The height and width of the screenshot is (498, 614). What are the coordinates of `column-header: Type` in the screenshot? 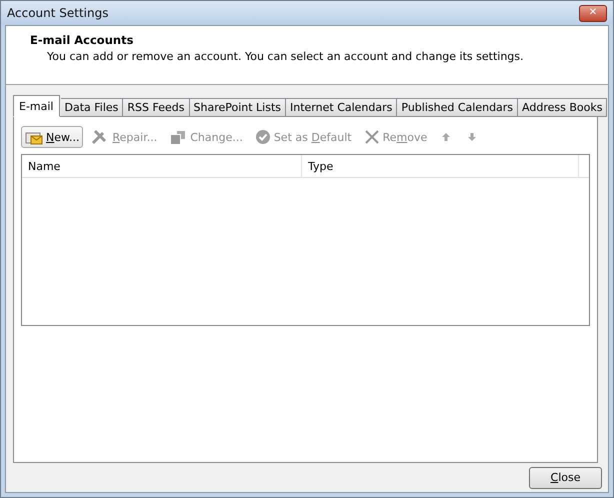 It's located at (440, 166).